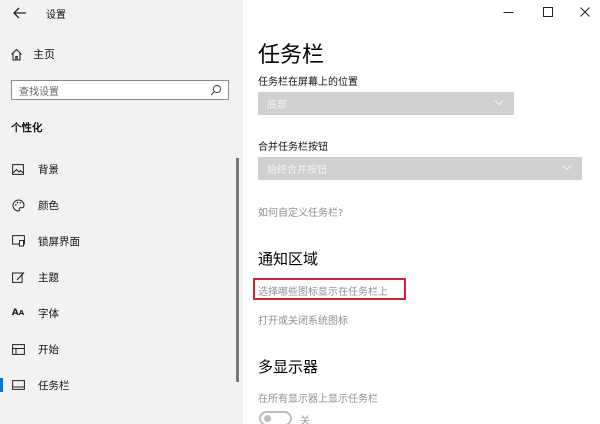 Image resolution: width=600 pixels, height=424 pixels. What do you see at coordinates (216, 90) in the screenshot?
I see `search-icon` at bounding box center [216, 90].